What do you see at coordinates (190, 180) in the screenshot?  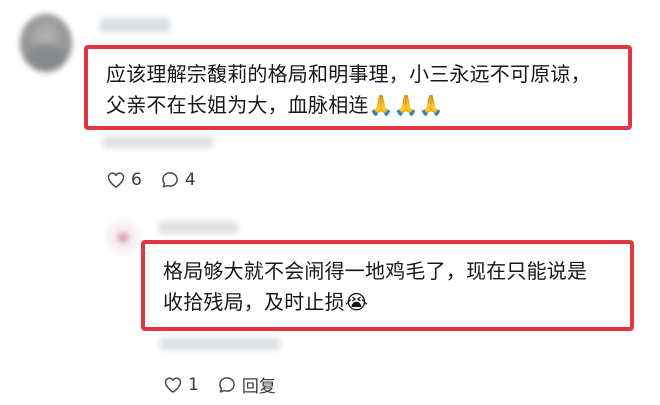 I see `reply-count: 4` at bounding box center [190, 180].